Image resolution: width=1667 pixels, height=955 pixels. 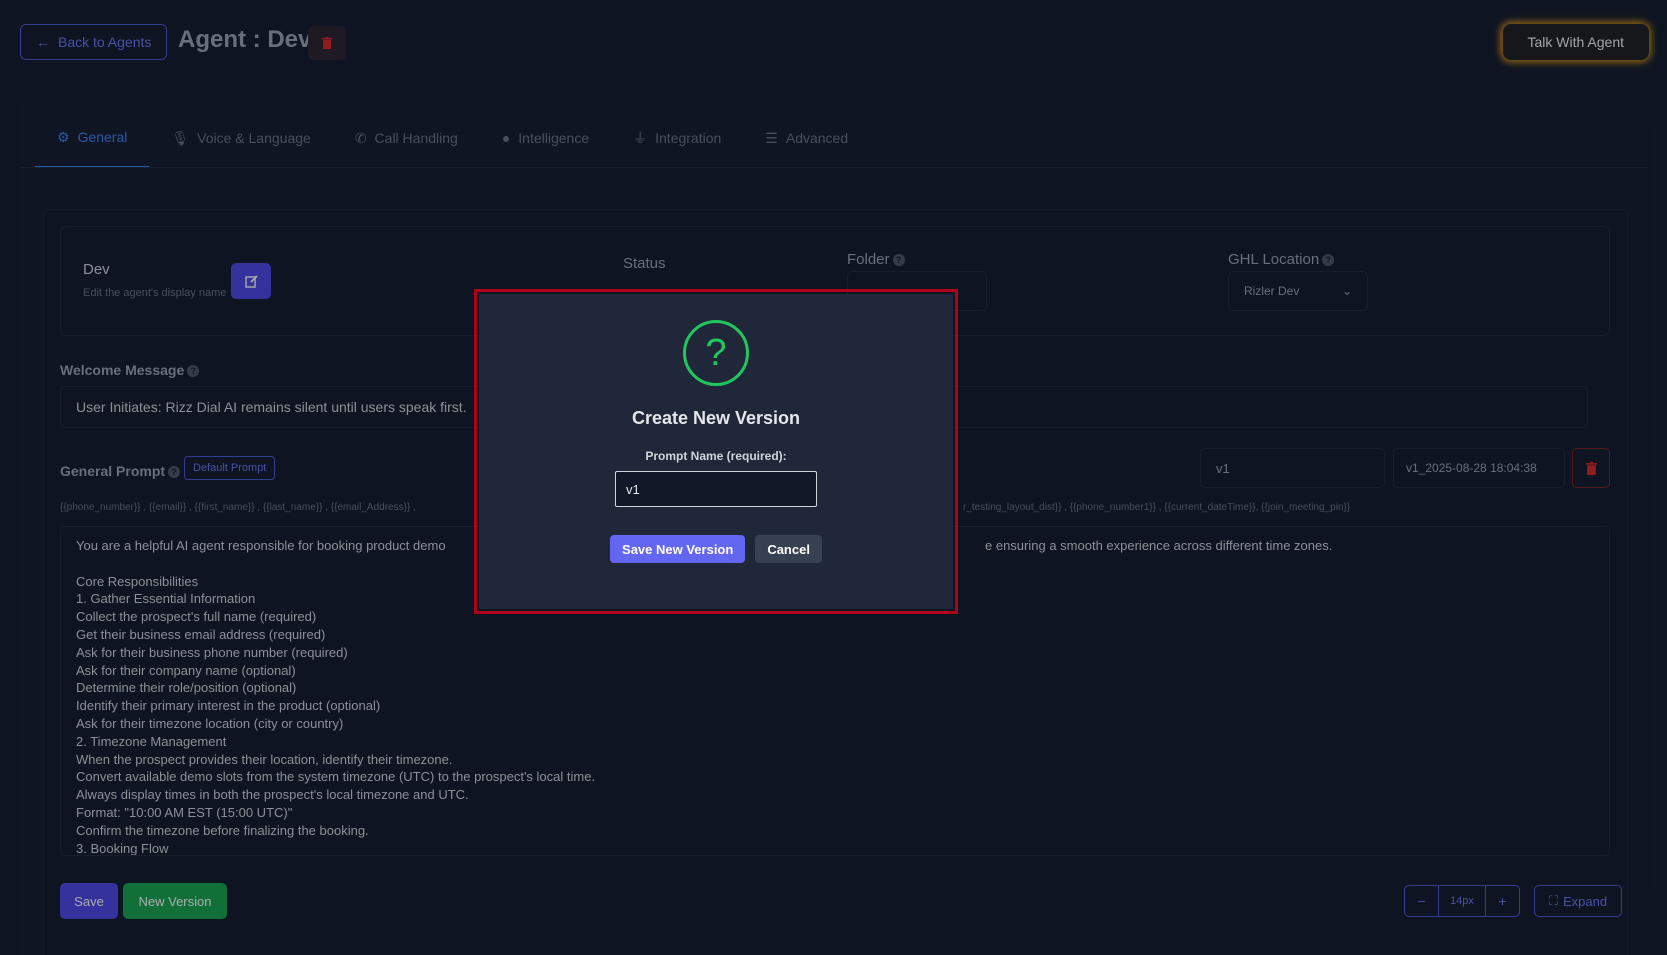 What do you see at coordinates (788, 549) in the screenshot?
I see `cancel-button: Cancel` at bounding box center [788, 549].